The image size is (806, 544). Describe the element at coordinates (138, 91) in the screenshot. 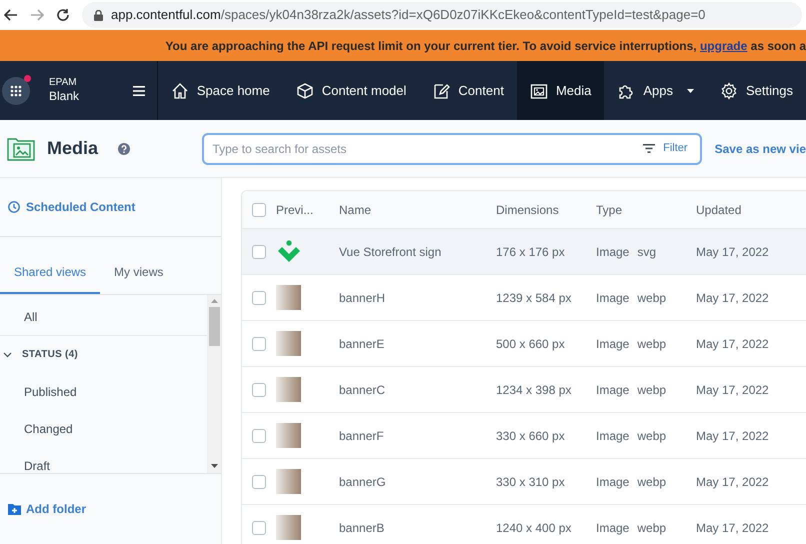

I see `menu-icon` at that location.